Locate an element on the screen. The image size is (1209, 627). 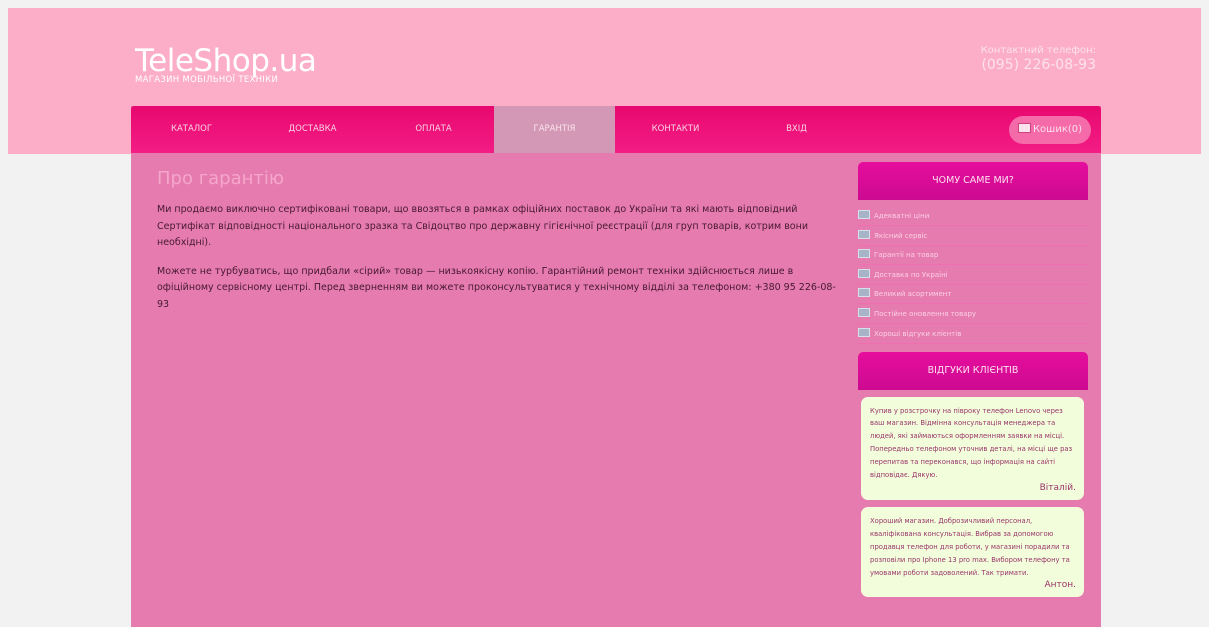
why-us-item: Великий асортимент is located at coordinates (973, 295).